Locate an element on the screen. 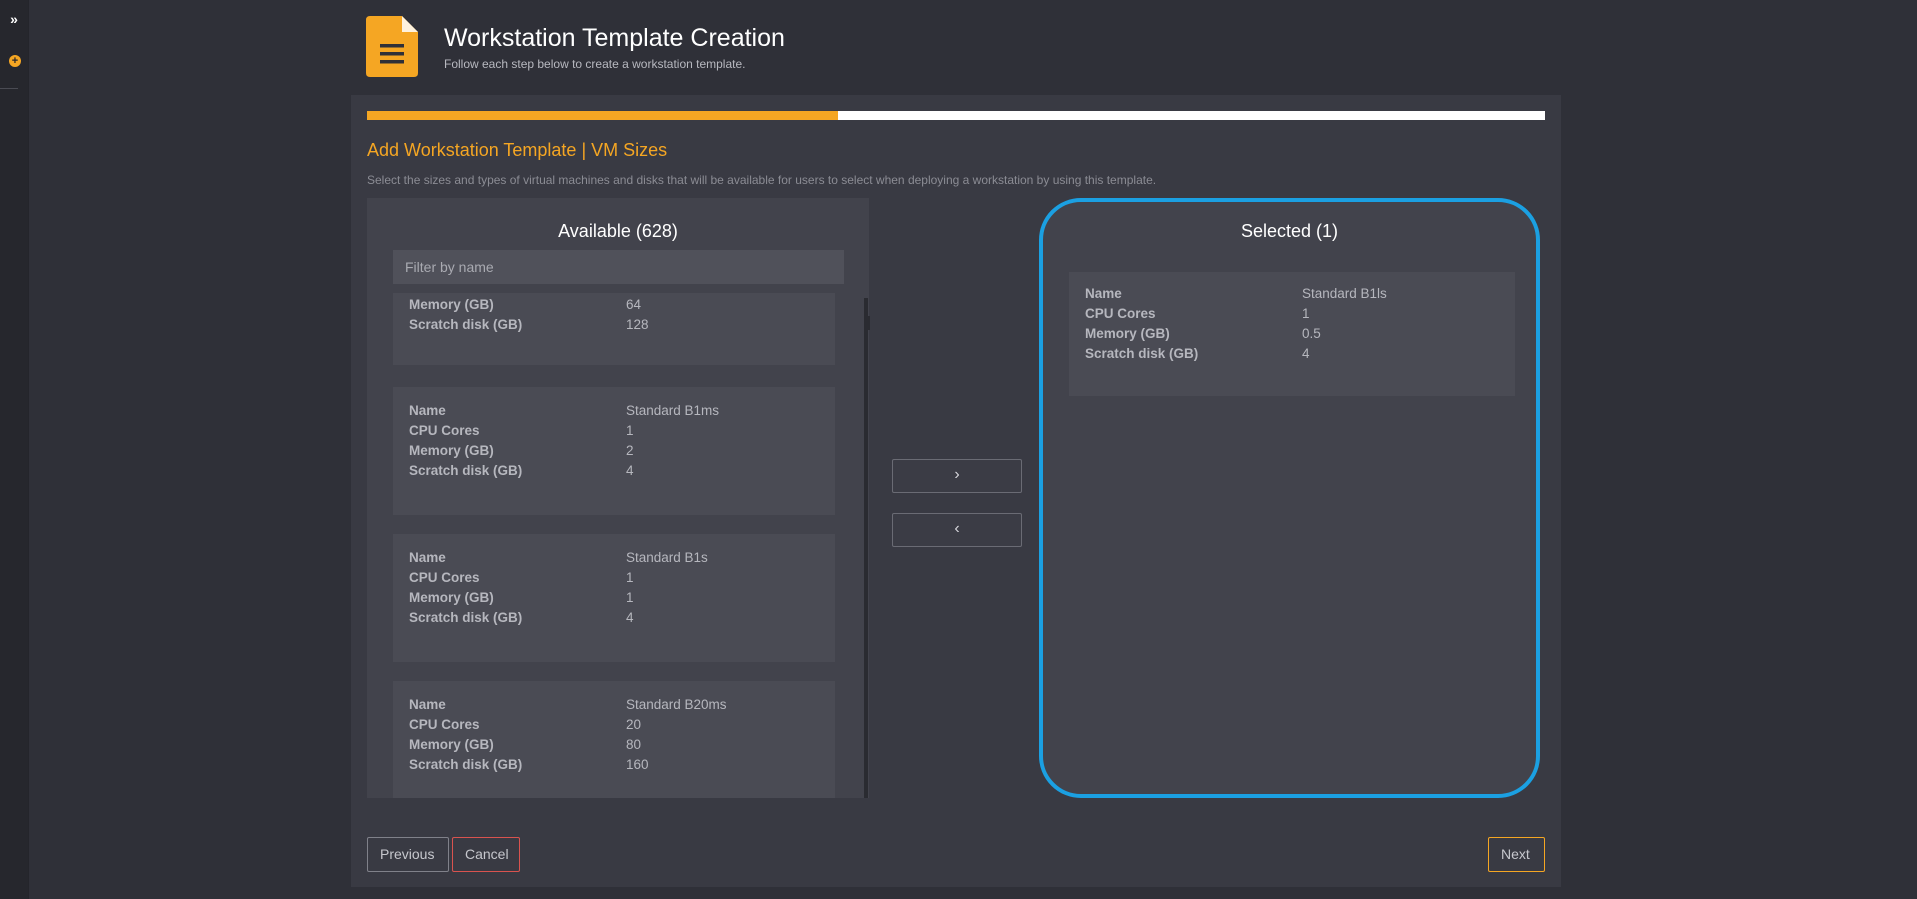 Image resolution: width=1917 pixels, height=899 pixels. available-title: Available (628) is located at coordinates (618, 231).